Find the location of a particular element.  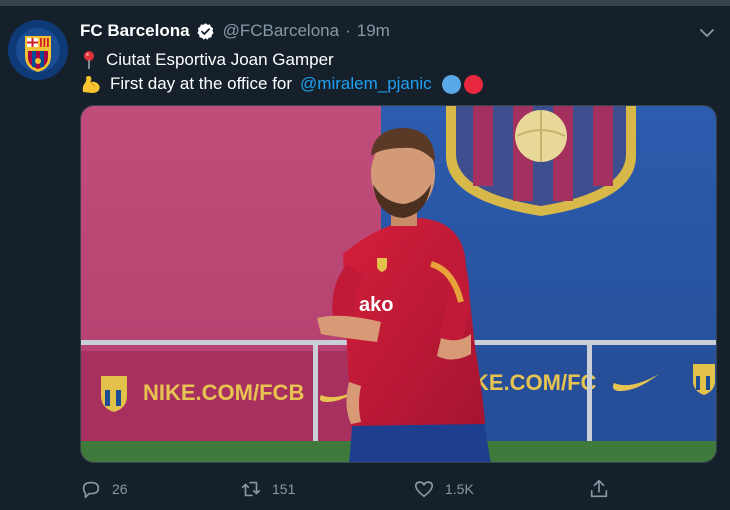

share-icon is located at coordinates (599, 488).